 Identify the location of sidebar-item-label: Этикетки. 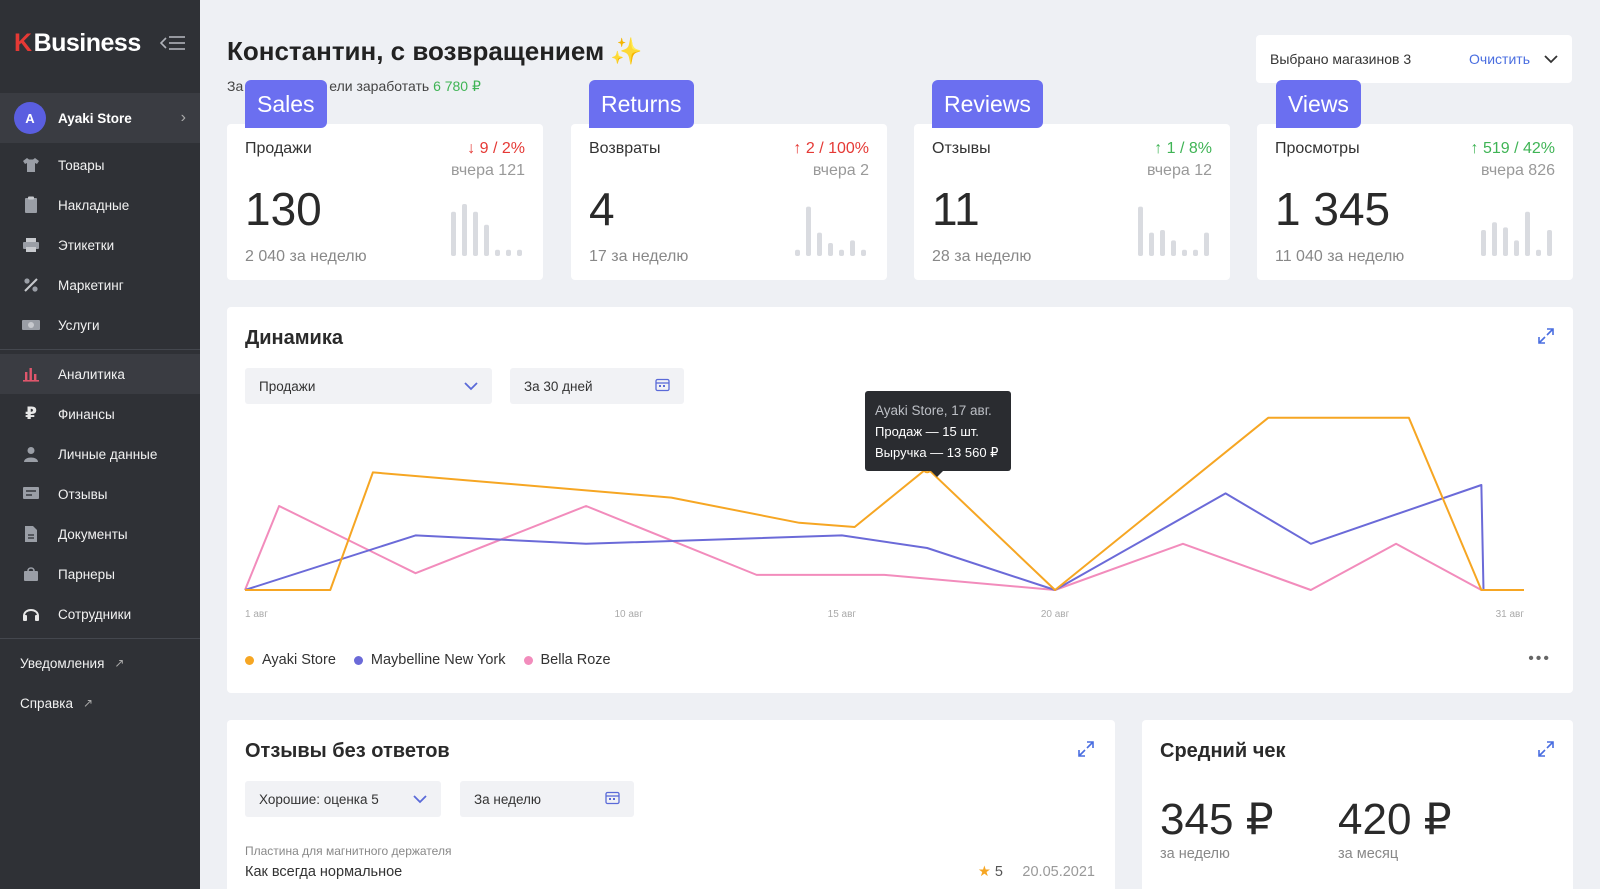
(86, 245).